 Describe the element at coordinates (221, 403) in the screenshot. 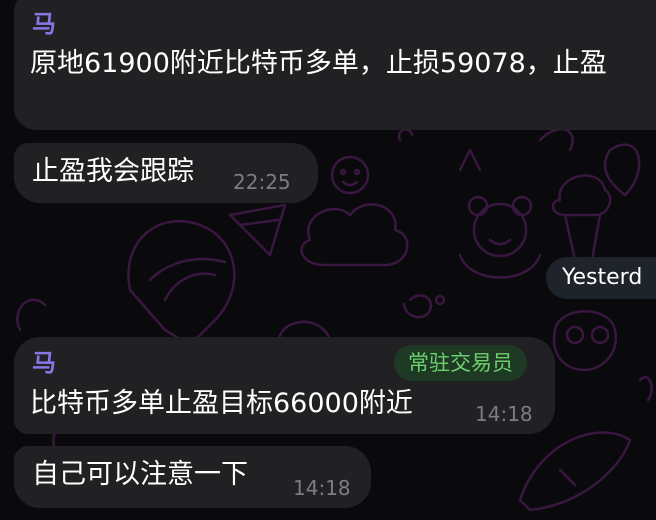

I see `message-text: 比特币多单止盈目标66000附近` at that location.